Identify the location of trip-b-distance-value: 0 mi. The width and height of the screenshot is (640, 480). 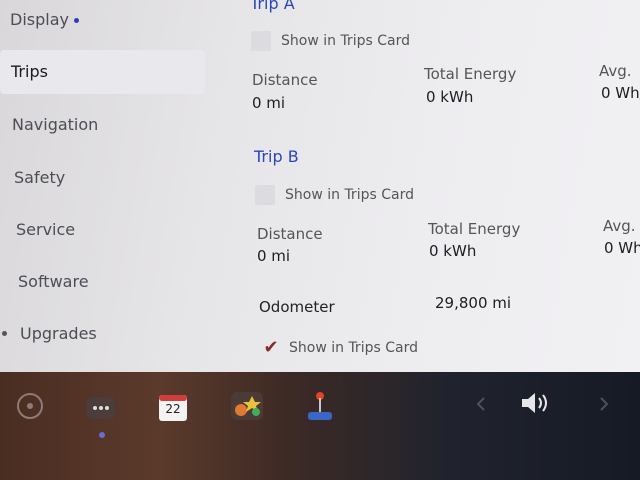
(274, 256).